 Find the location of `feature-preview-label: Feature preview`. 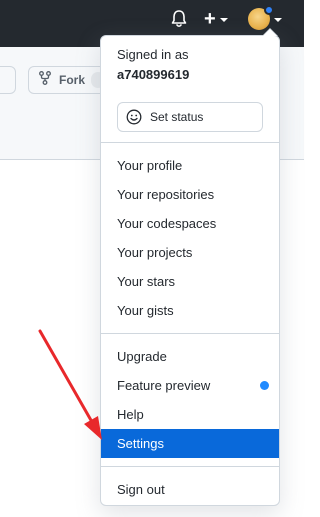

feature-preview-label: Feature preview is located at coordinates (164, 385).